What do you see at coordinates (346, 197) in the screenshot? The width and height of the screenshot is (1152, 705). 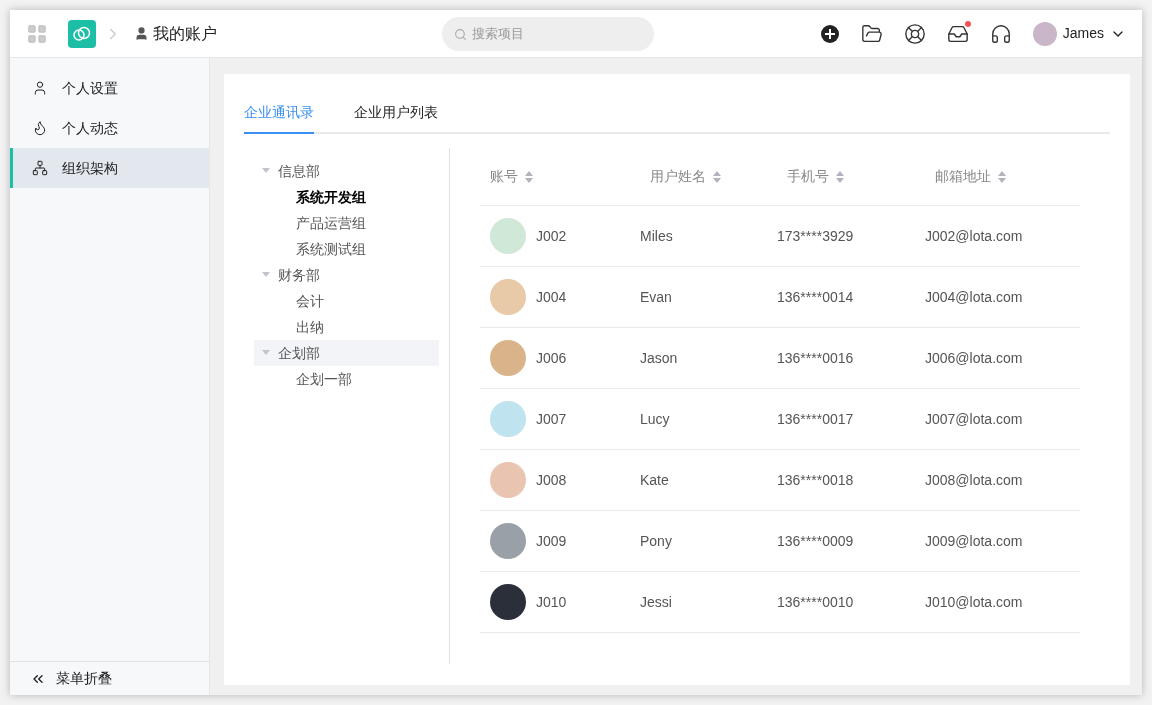 I see `tree-node: 系统开发组` at bounding box center [346, 197].